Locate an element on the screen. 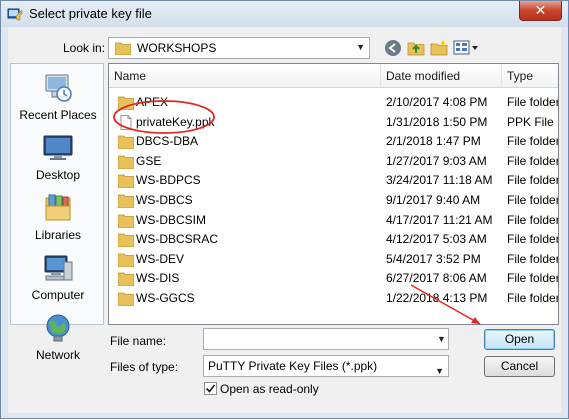  file-type-dropdown: PuTTY Private Key Files (*.ppk) ▼ is located at coordinates (326, 366).